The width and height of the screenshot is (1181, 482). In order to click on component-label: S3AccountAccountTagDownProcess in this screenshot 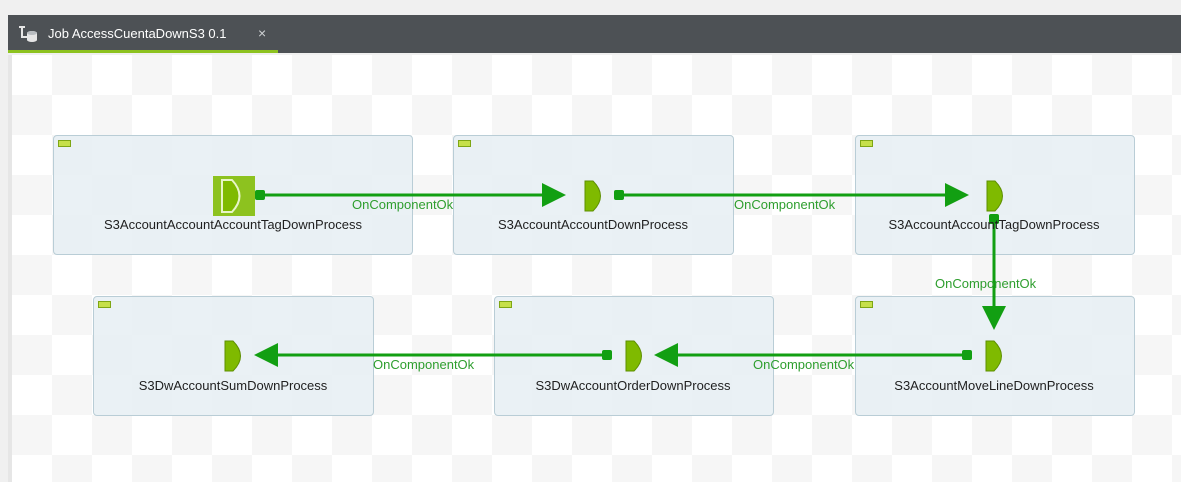, I will do `click(993, 224)`.